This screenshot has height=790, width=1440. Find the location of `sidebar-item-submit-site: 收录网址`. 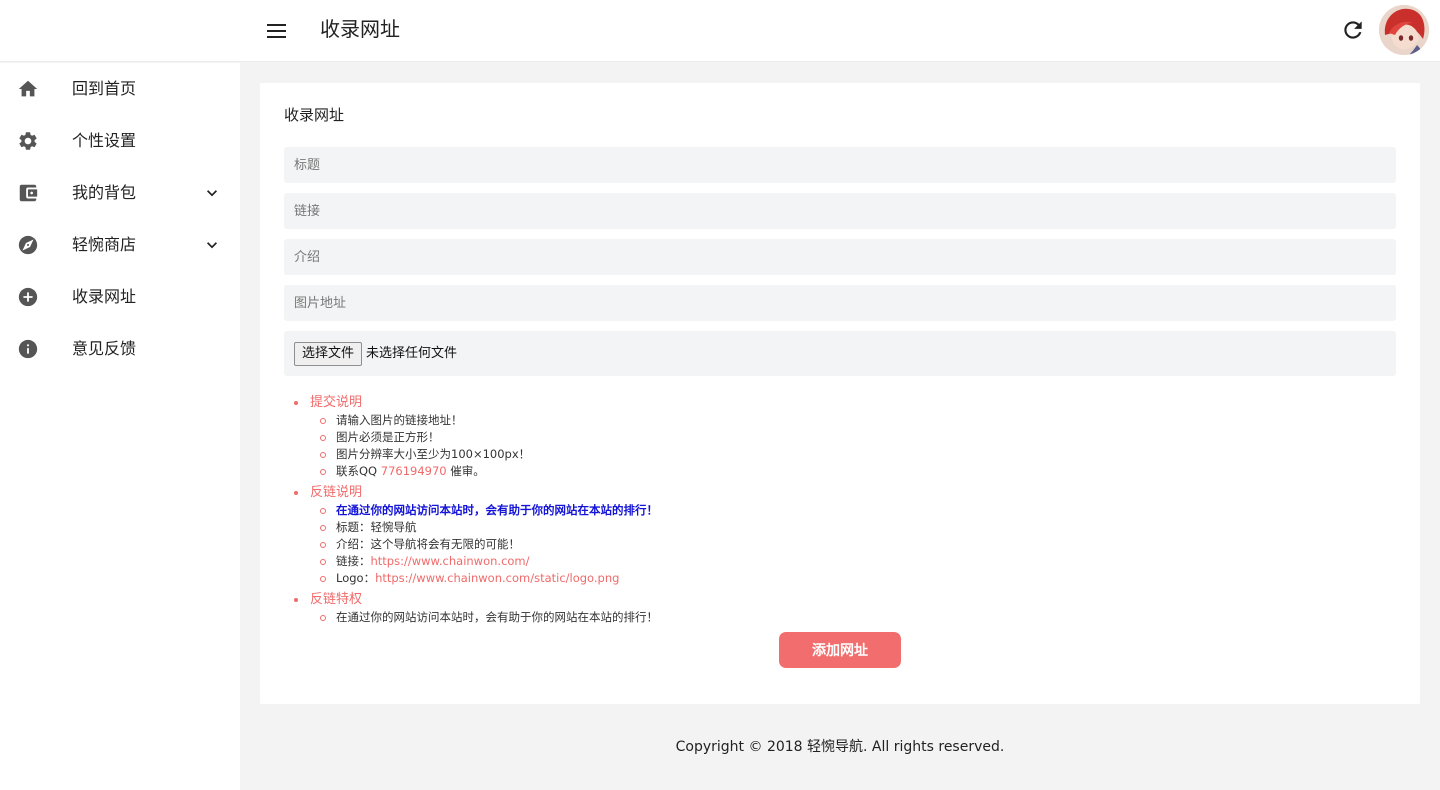

sidebar-item-submit-site: 收录网址 is located at coordinates (120, 297).